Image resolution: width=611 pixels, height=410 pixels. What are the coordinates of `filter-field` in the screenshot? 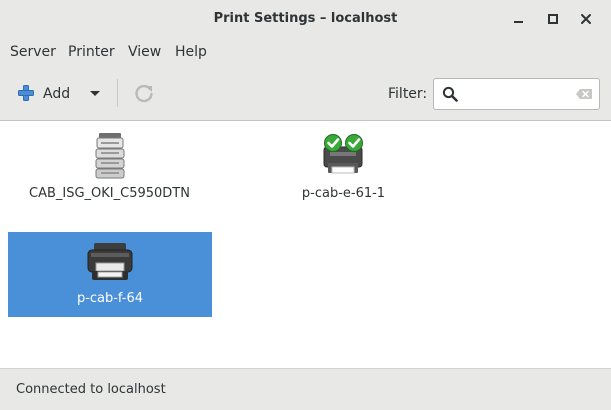 It's located at (516, 94).